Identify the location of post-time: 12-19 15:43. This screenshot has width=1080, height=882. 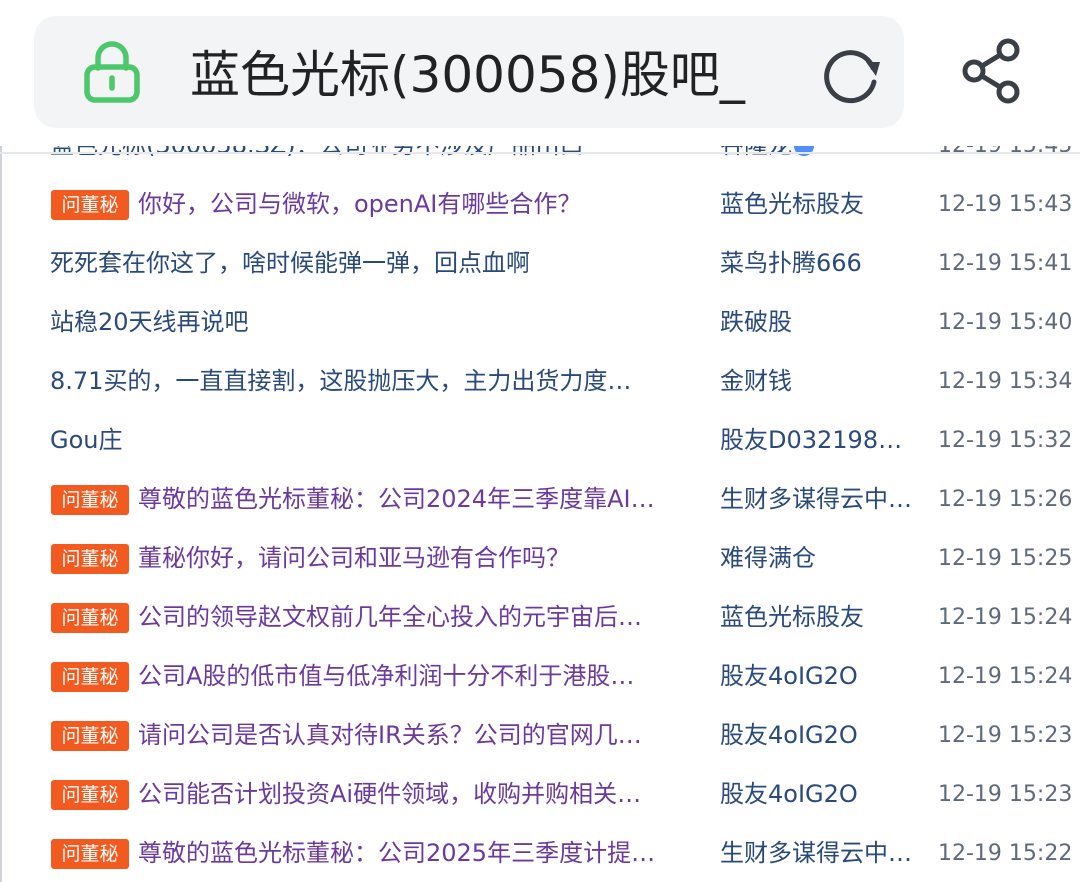
(1005, 204).